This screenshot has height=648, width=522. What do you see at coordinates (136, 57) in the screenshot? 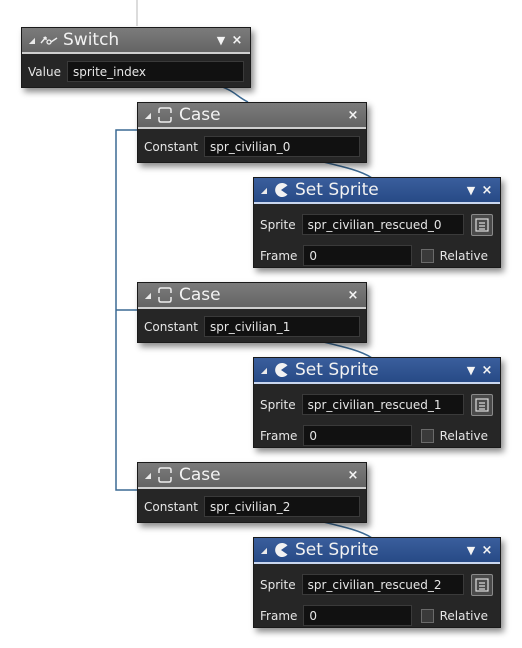
I see `switch-block: ◢ Switch ▼ × Value sprite_index` at bounding box center [136, 57].